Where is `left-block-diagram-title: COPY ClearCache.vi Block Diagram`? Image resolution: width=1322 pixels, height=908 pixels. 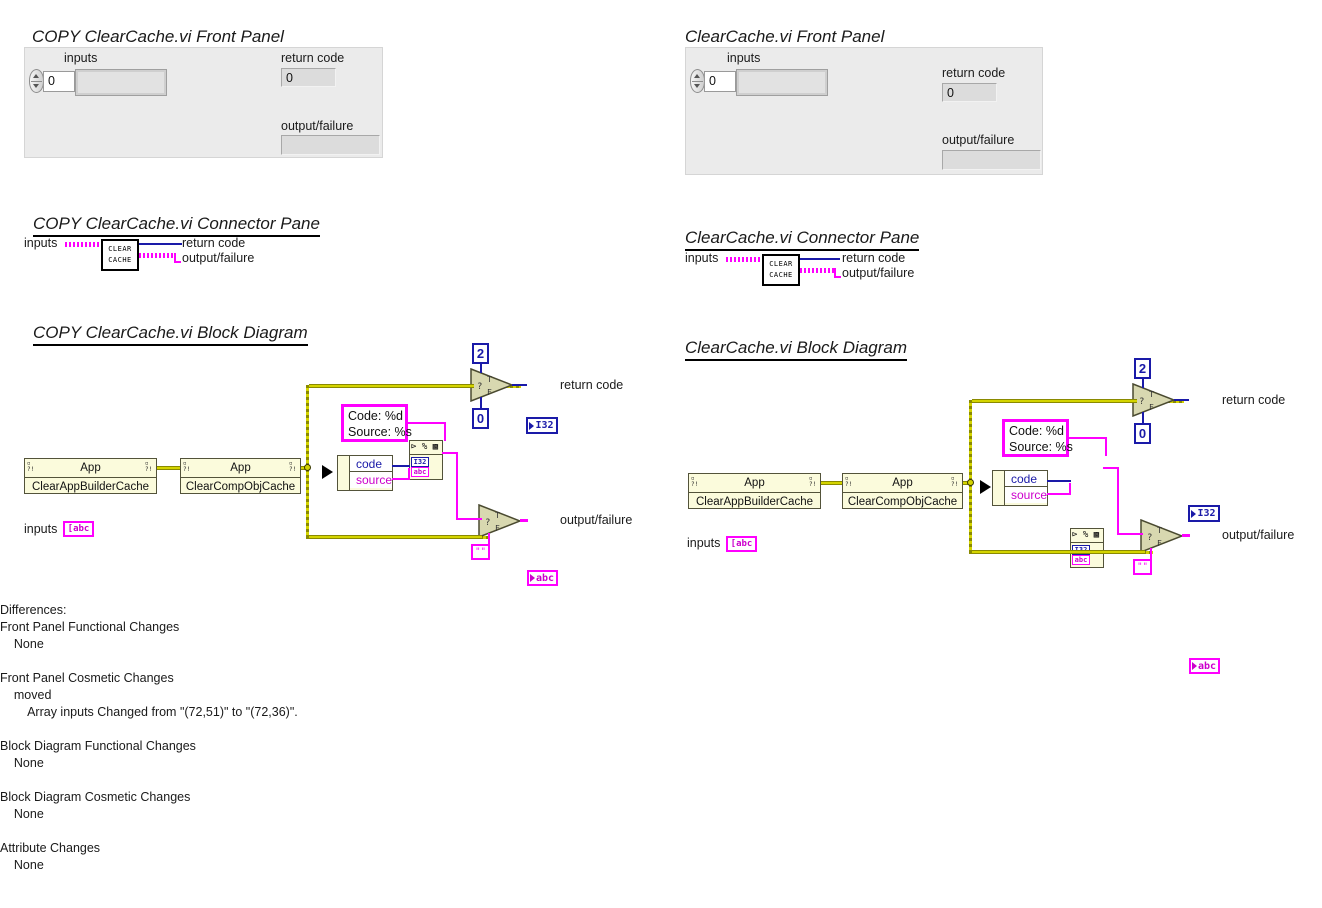 left-block-diagram-title: COPY ClearCache.vi Block Diagram is located at coordinates (170, 334).